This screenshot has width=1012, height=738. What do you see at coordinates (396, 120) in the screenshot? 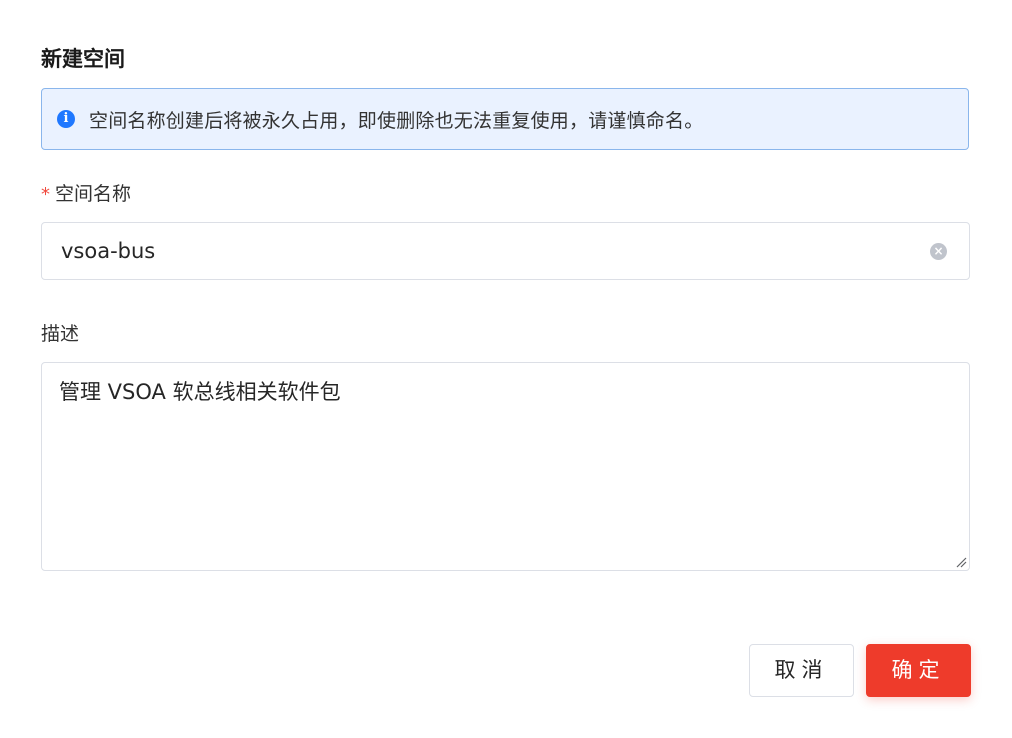
I see `alert-text: 空间名称创建后将被永久占用，即使删除也无法重复使用，请谨慎命名。` at bounding box center [396, 120].